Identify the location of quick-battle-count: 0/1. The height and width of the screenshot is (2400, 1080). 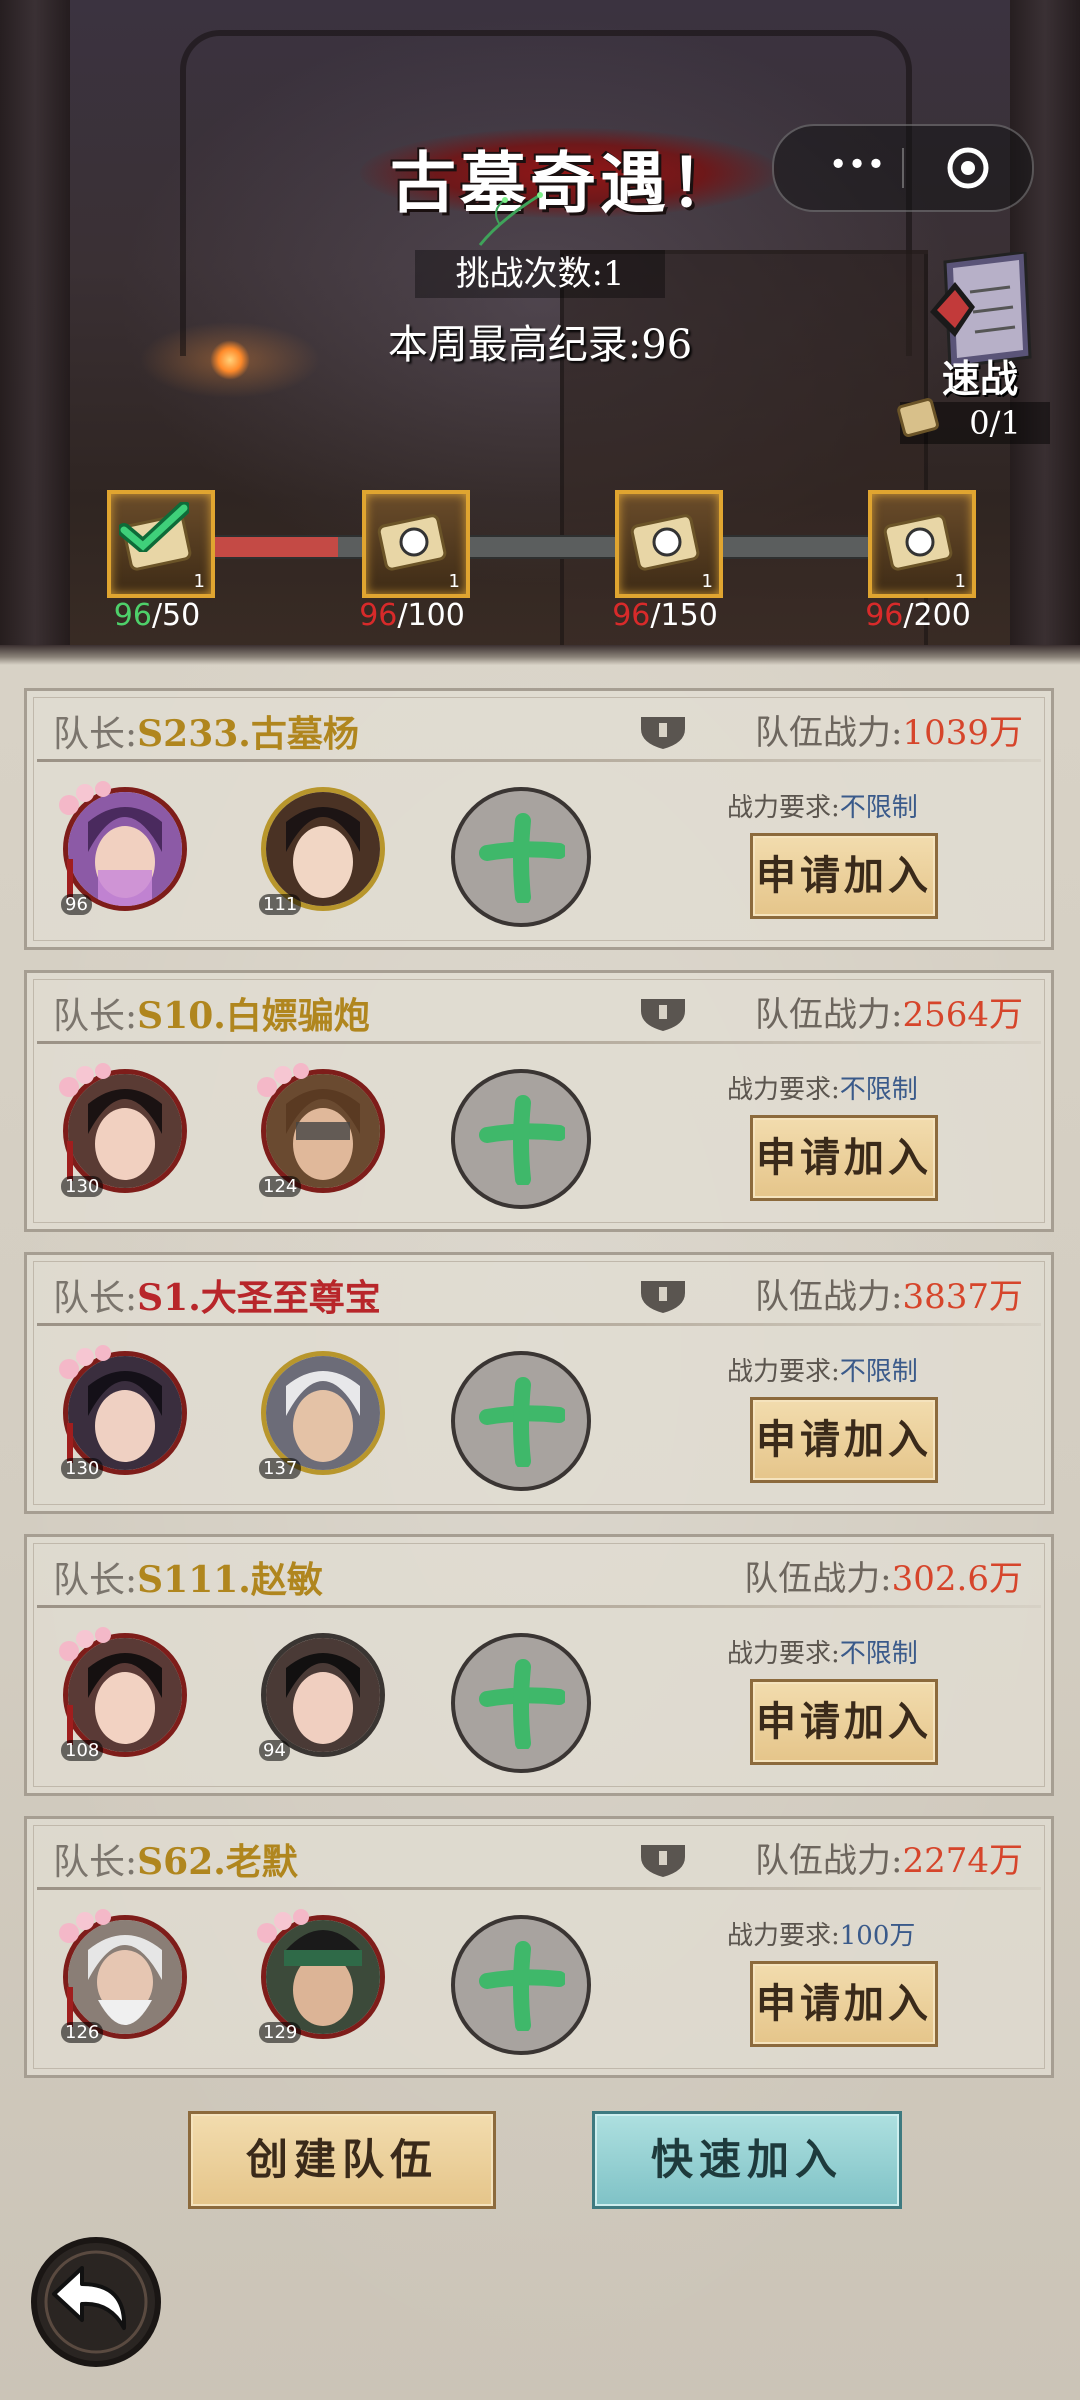
(995, 423).